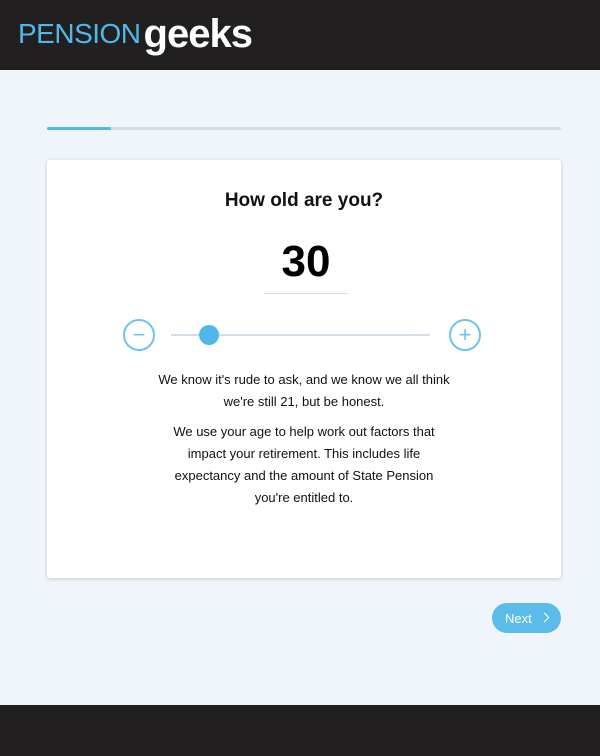  Describe the element at coordinates (79, 128) in the screenshot. I see `progress-bar-fill` at that location.